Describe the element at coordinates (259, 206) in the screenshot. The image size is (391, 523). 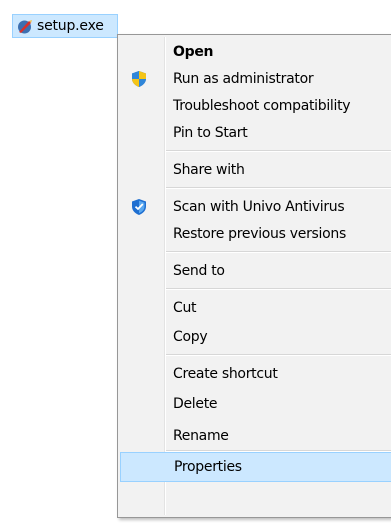
I see `menu-item-label: Scan with Univo Antivirus` at that location.